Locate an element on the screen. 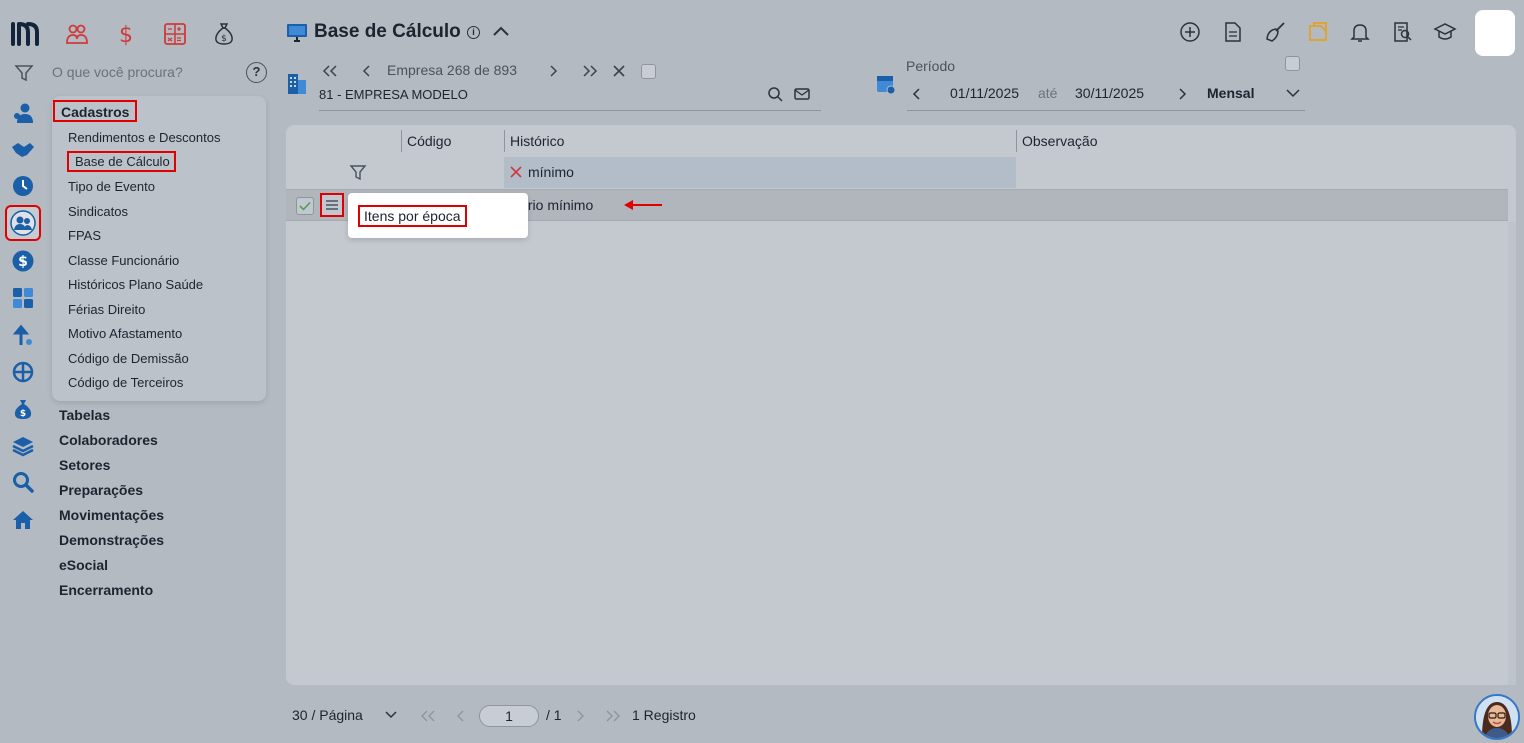 Image resolution: width=1524 pixels, height=743 pixels. email-icon is located at coordinates (802, 94).